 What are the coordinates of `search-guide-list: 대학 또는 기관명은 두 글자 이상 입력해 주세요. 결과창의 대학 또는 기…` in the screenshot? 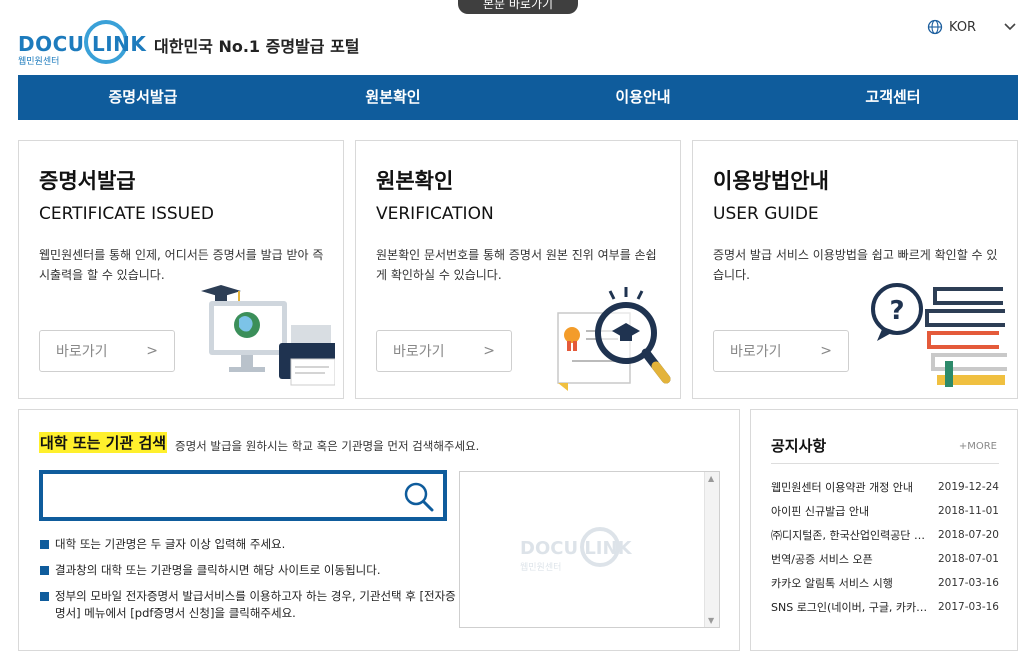 It's located at (250, 583).